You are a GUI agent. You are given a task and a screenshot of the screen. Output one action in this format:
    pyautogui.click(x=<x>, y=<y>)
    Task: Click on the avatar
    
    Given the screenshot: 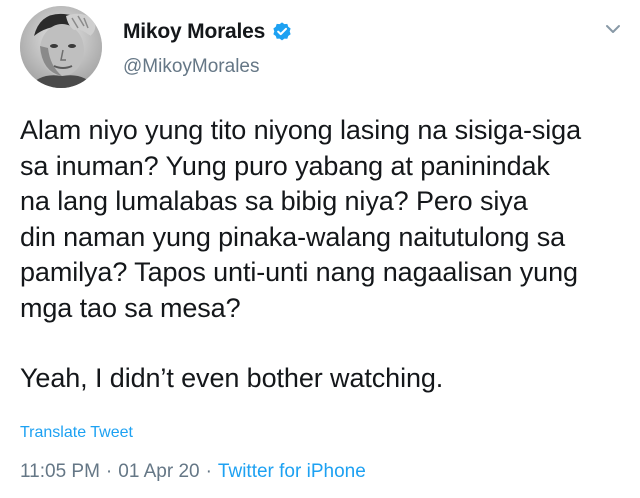 What is the action you would take?
    pyautogui.click(x=61, y=47)
    